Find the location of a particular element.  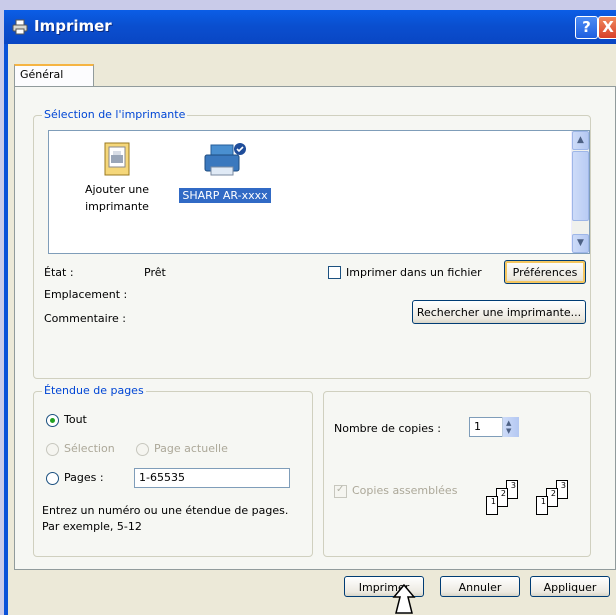

radio-selection is located at coordinates (52, 449).